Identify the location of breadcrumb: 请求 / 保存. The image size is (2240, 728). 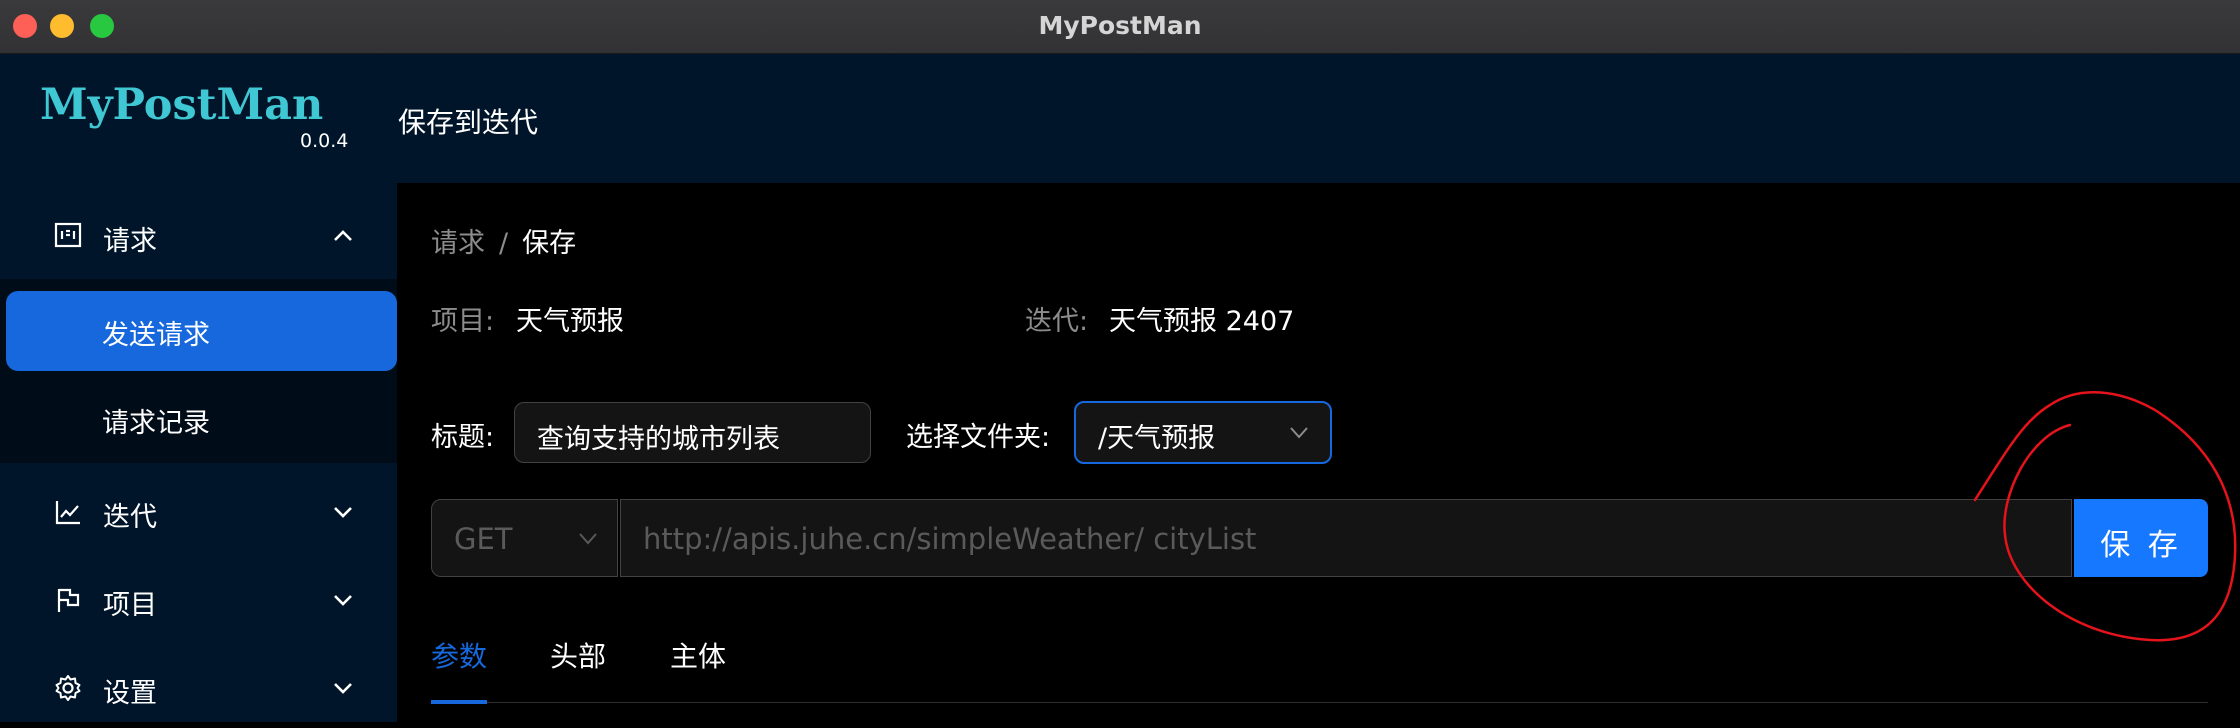
(503, 240).